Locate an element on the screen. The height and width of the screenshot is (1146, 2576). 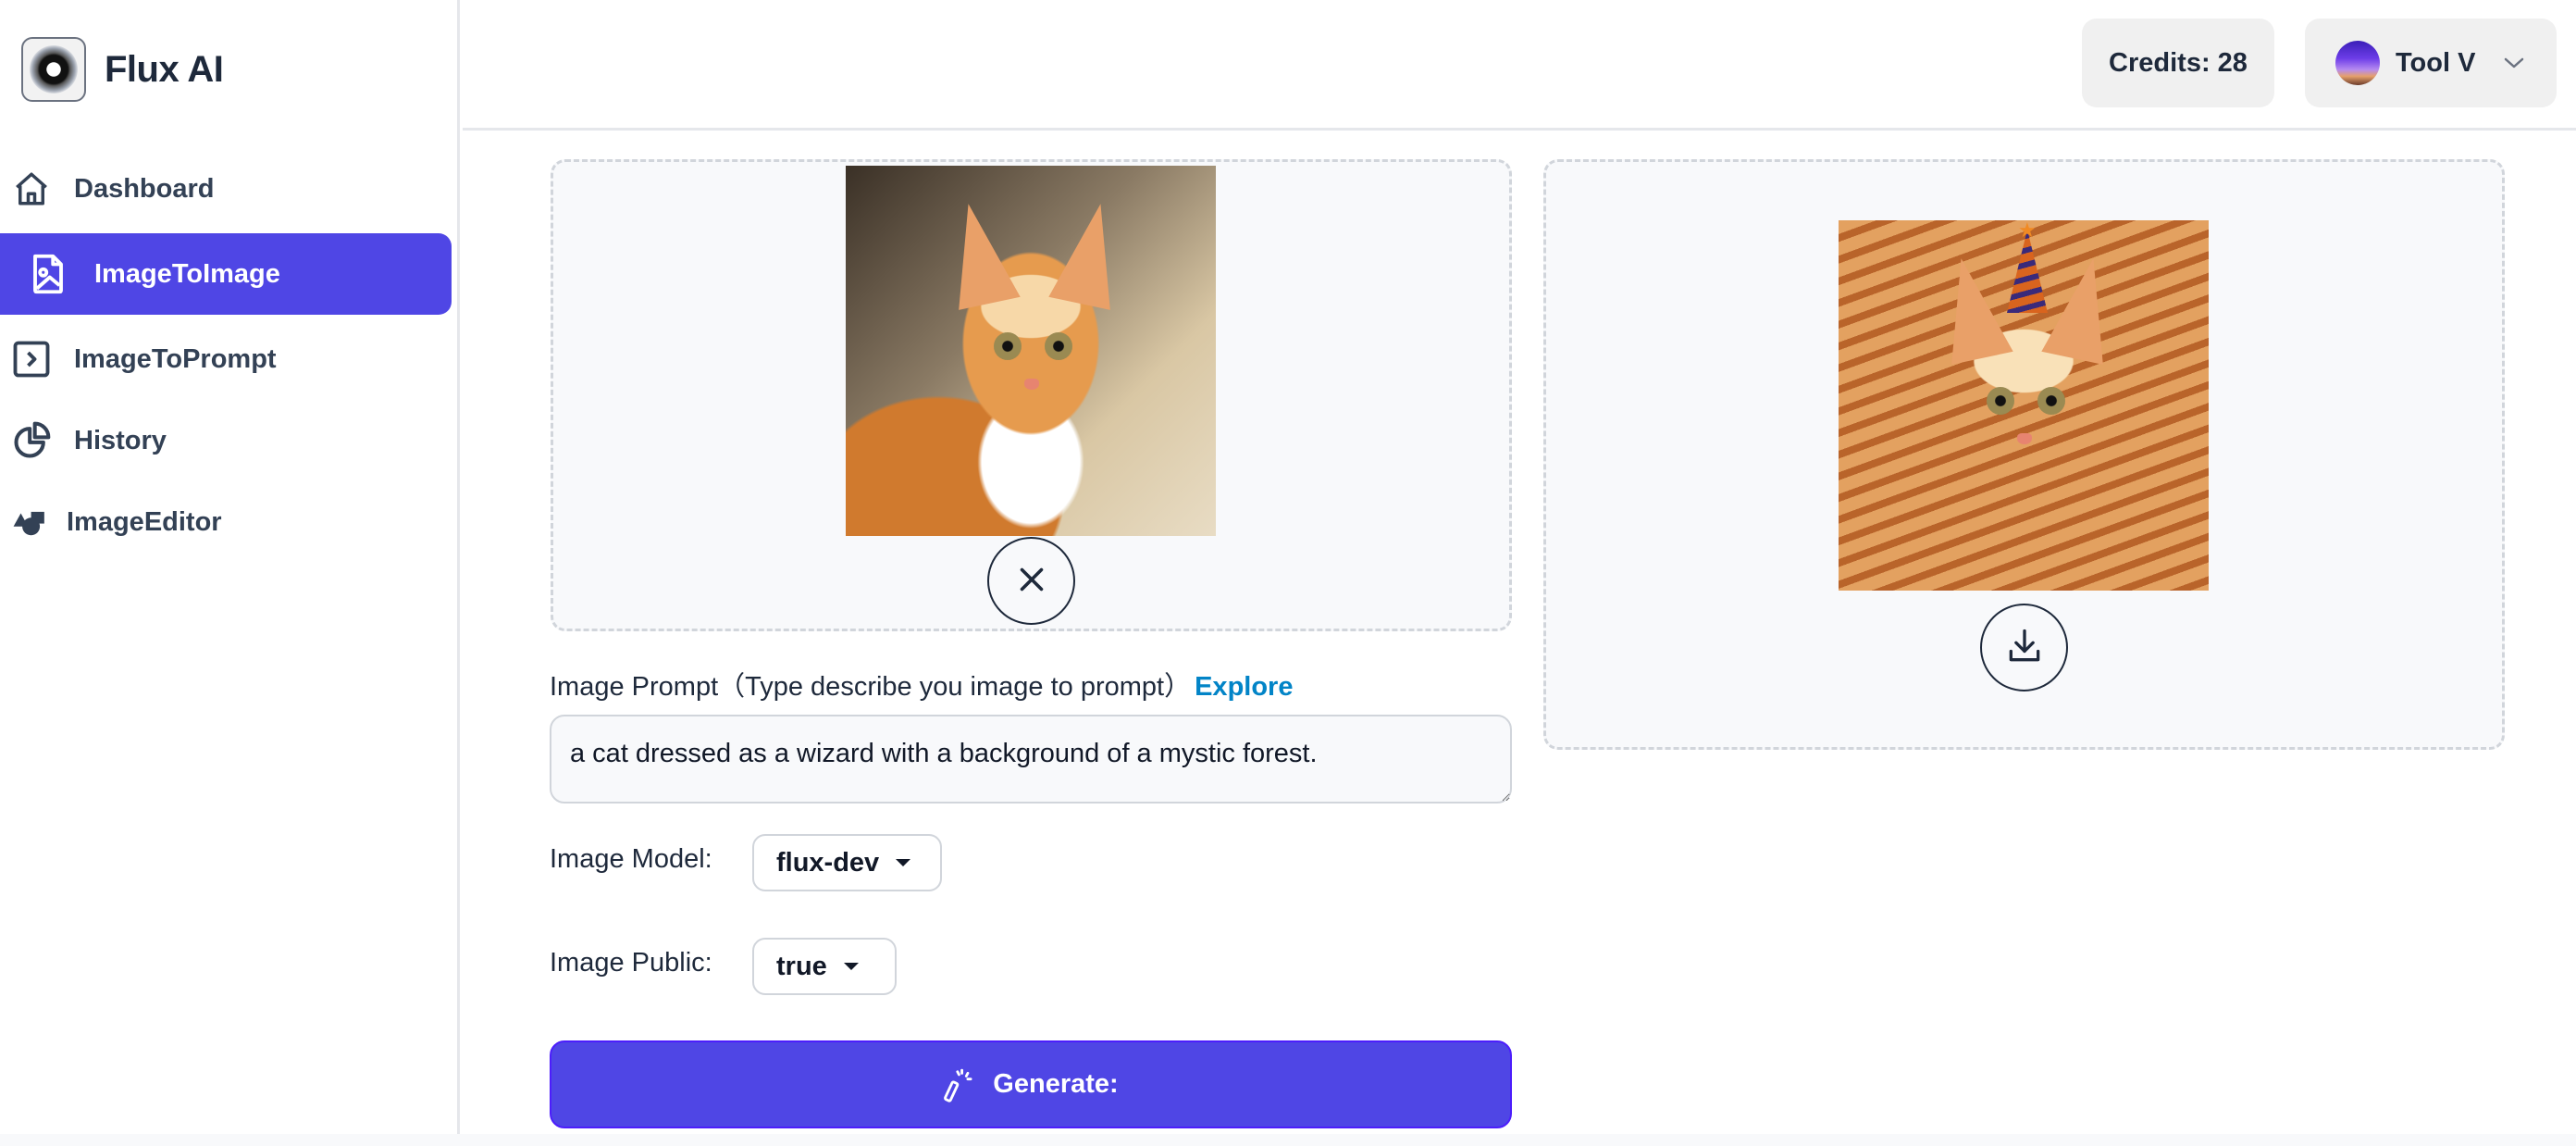
model-select-value: flux-dev is located at coordinates (828, 862).